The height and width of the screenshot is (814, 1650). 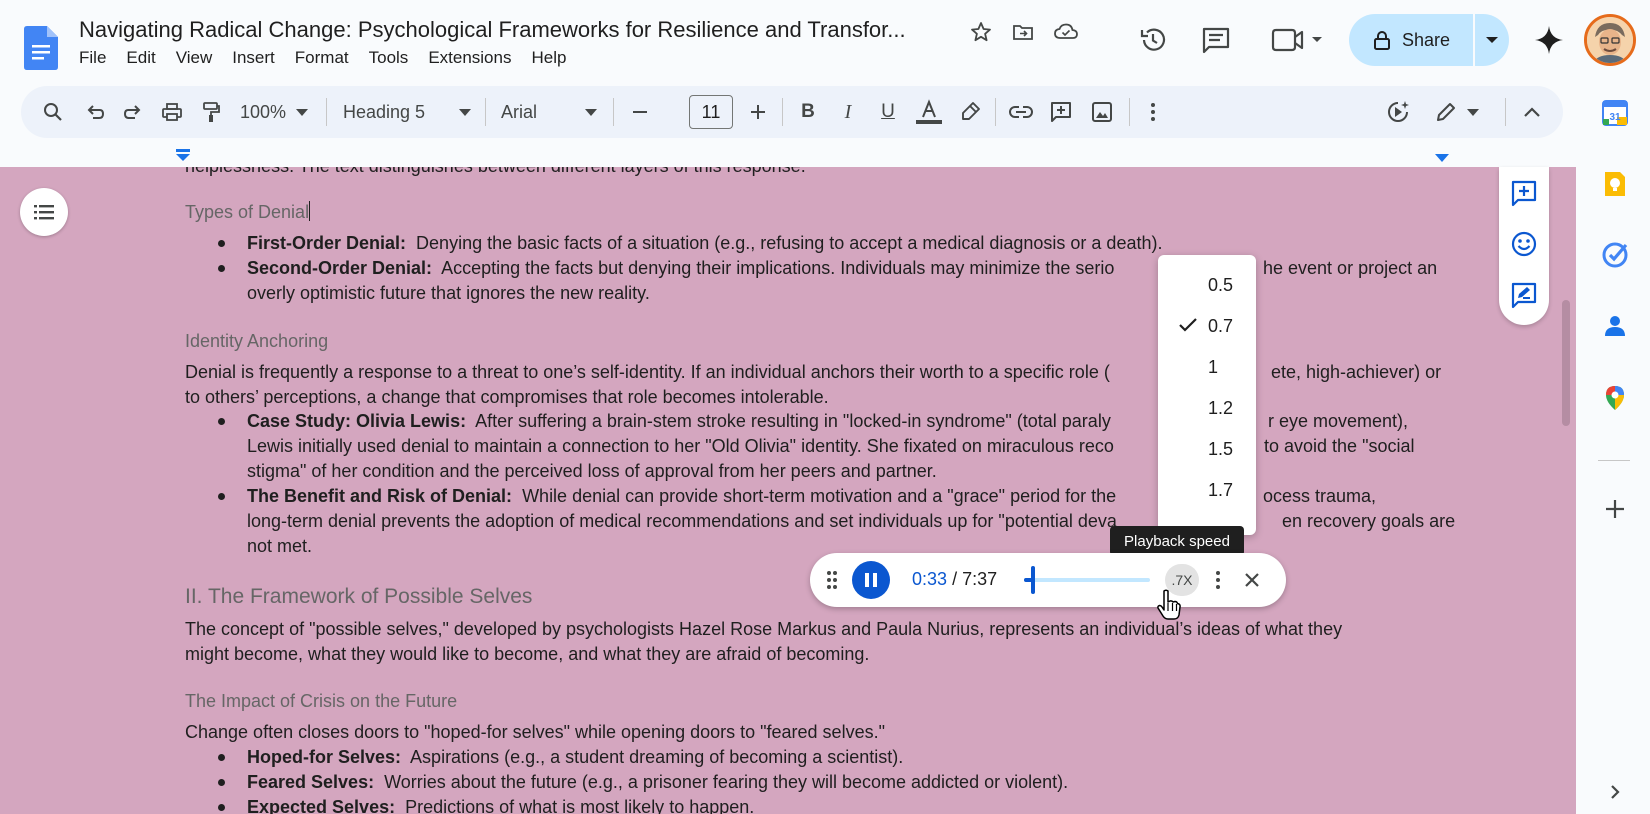 What do you see at coordinates (1207, 367) in the screenshot?
I see `speed-option: 1` at bounding box center [1207, 367].